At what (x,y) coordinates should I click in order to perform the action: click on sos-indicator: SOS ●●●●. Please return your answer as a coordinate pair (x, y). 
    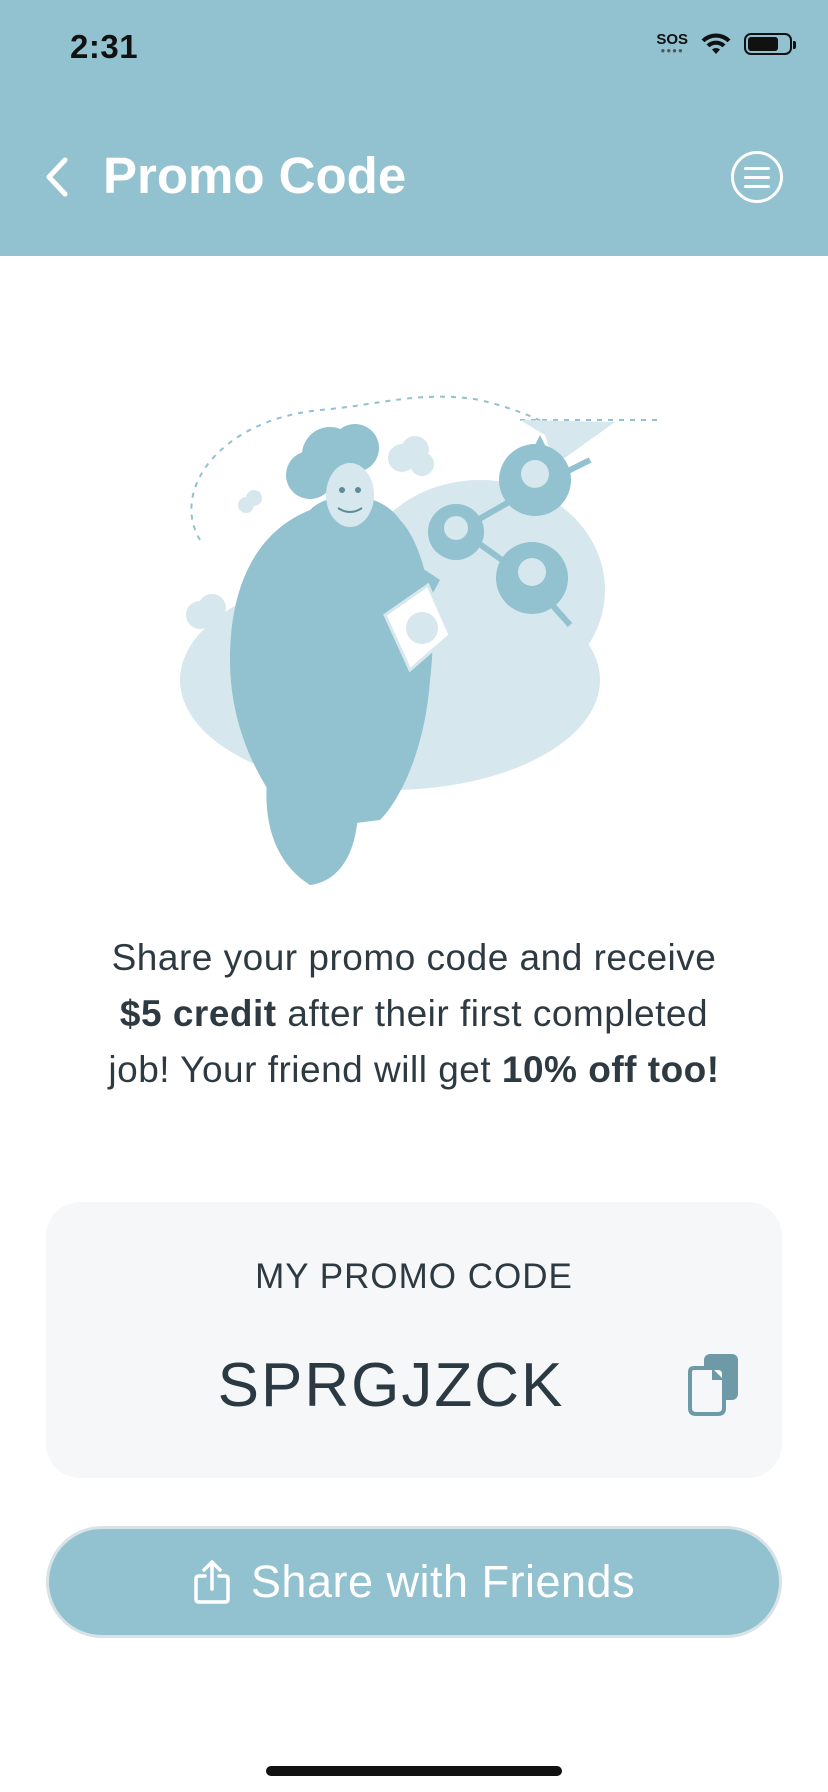
    Looking at the image, I should click on (672, 43).